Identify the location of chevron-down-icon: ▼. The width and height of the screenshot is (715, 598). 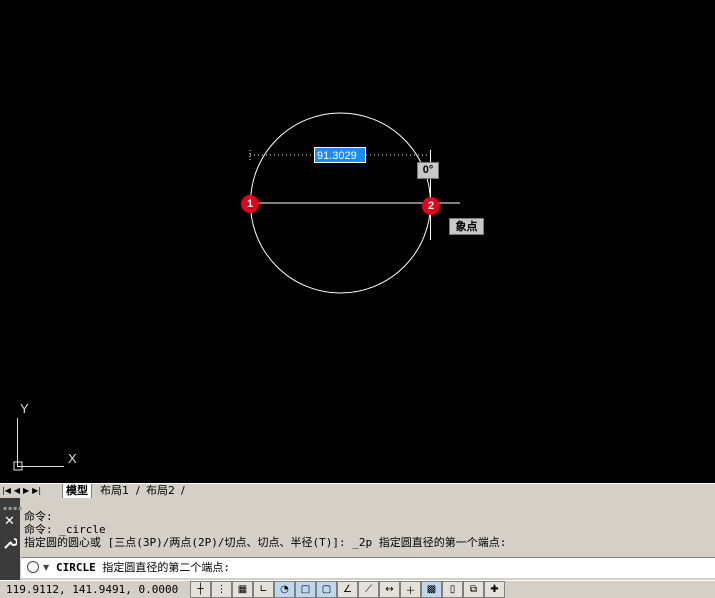
(46, 567).